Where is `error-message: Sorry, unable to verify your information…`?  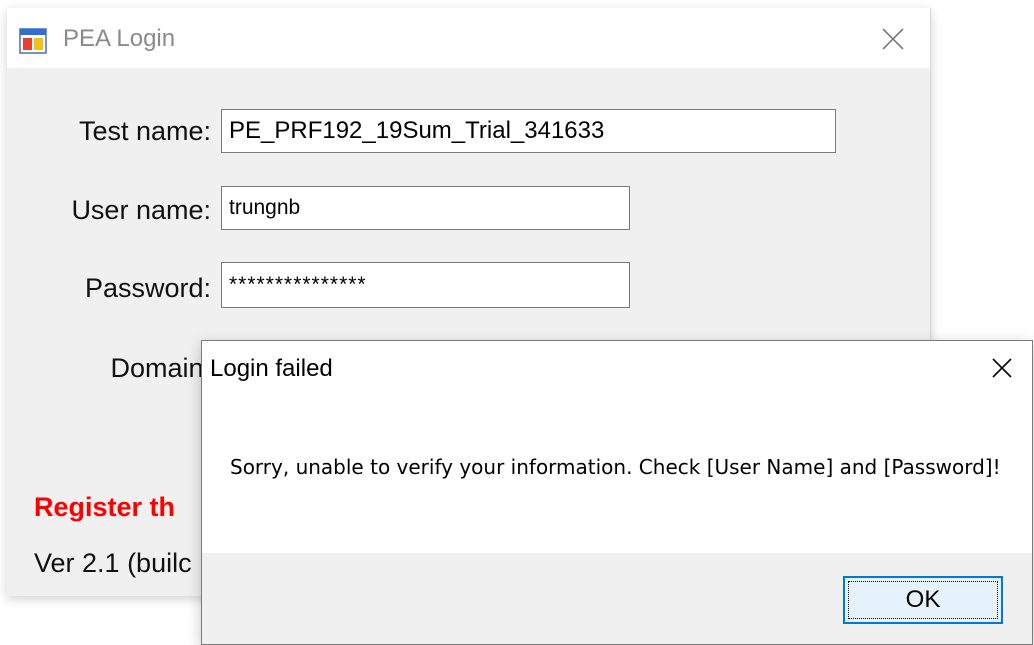 error-message: Sorry, unable to verify your information… is located at coordinates (615, 467).